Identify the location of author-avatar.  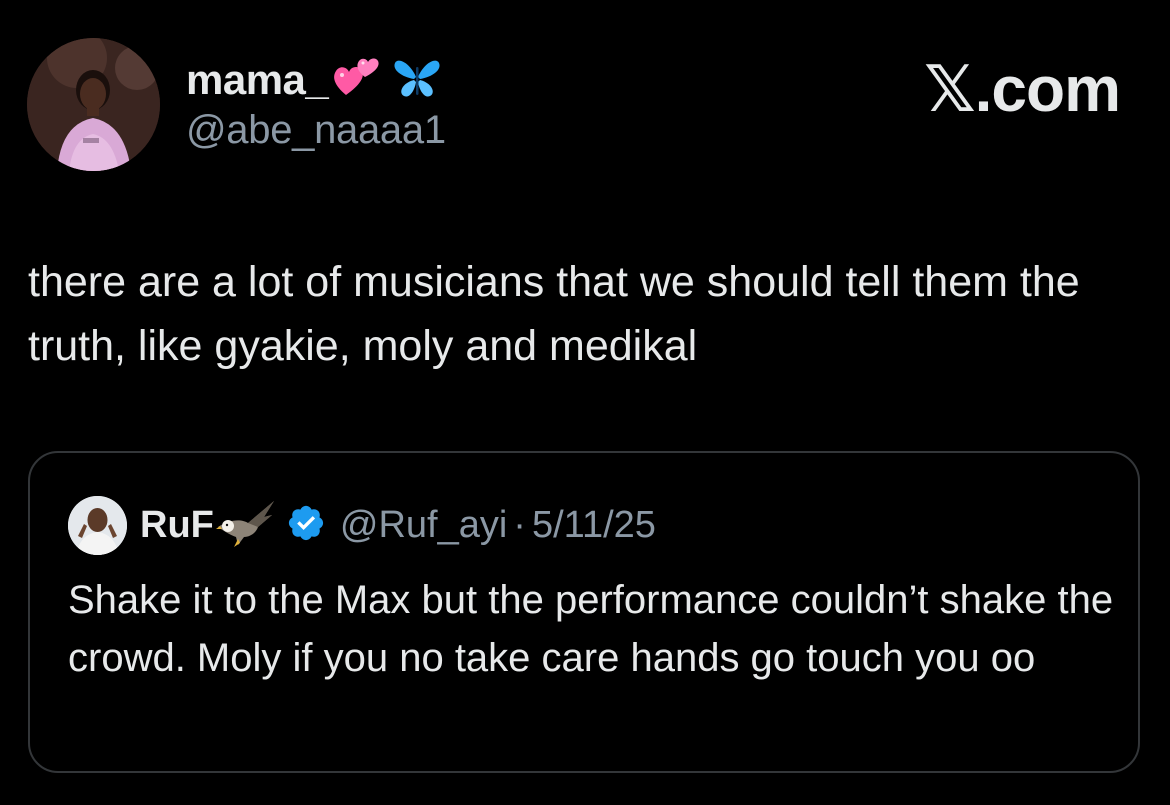
(93, 104).